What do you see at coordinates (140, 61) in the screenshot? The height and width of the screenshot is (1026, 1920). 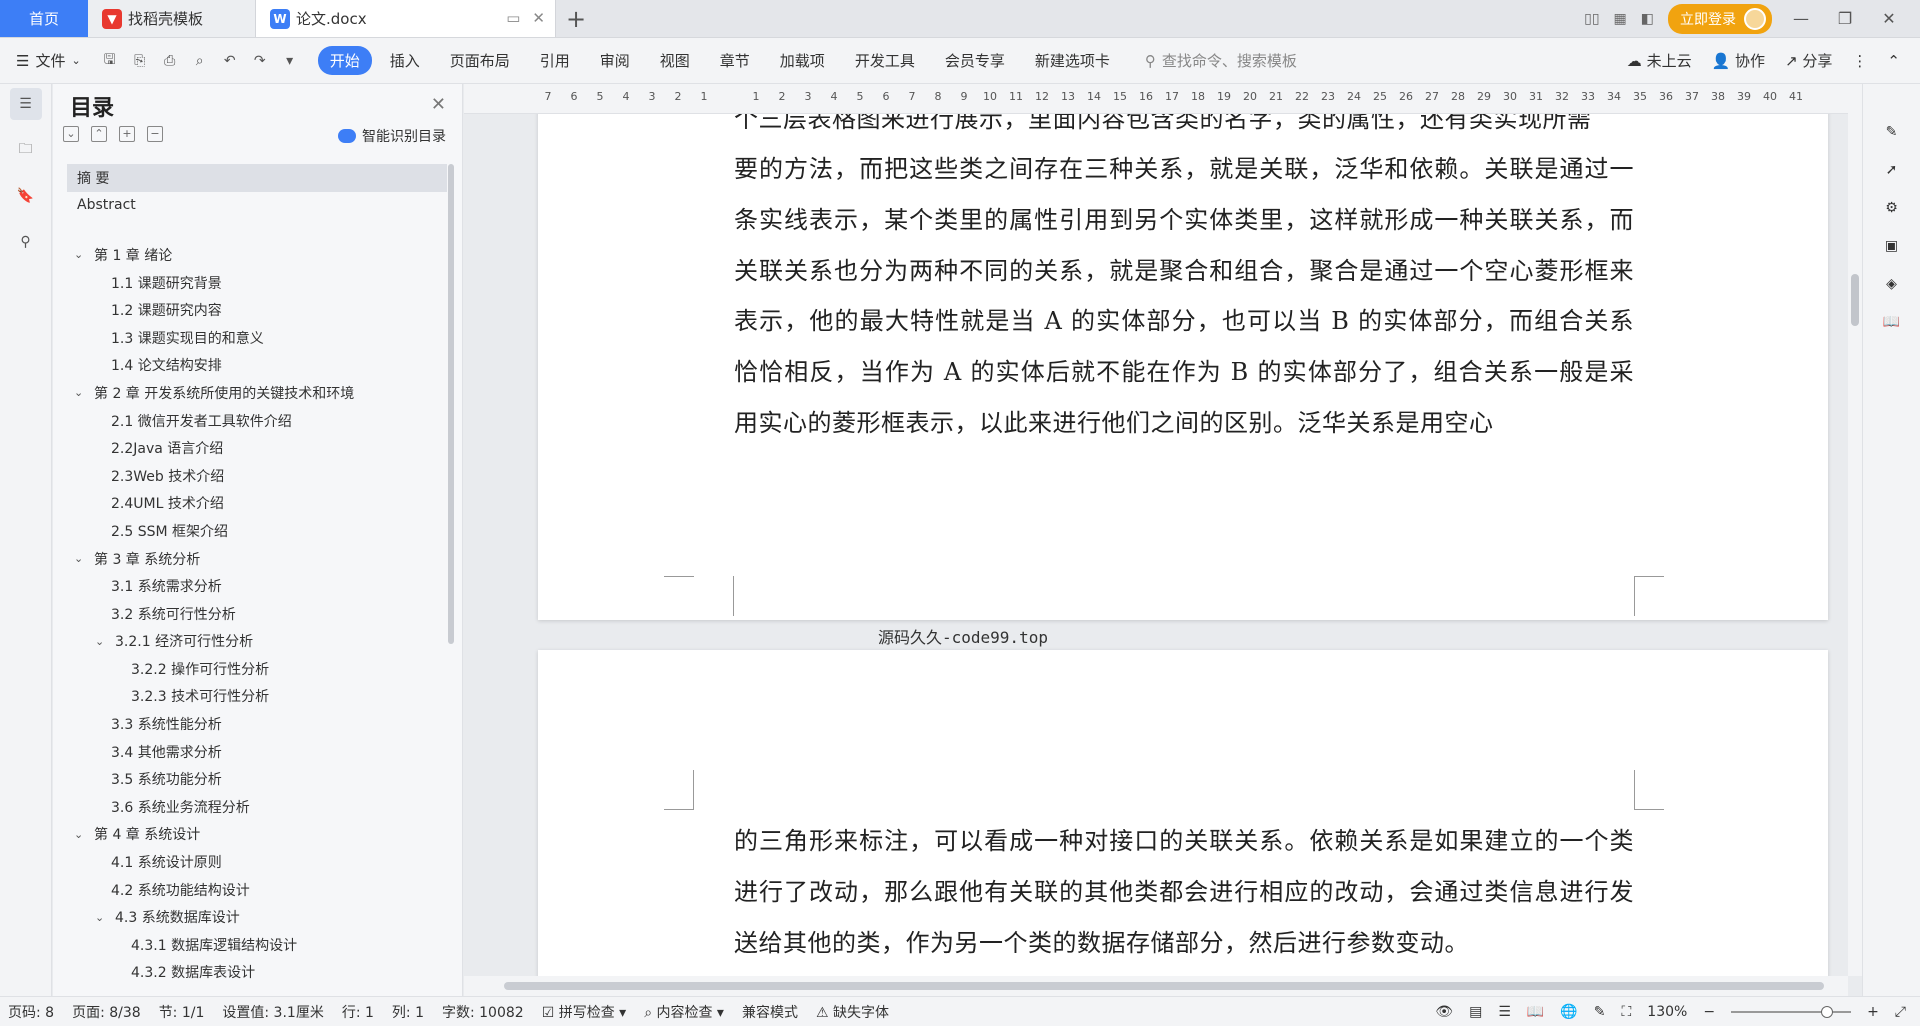 I see `export-pdf-icon: ⎘` at bounding box center [140, 61].